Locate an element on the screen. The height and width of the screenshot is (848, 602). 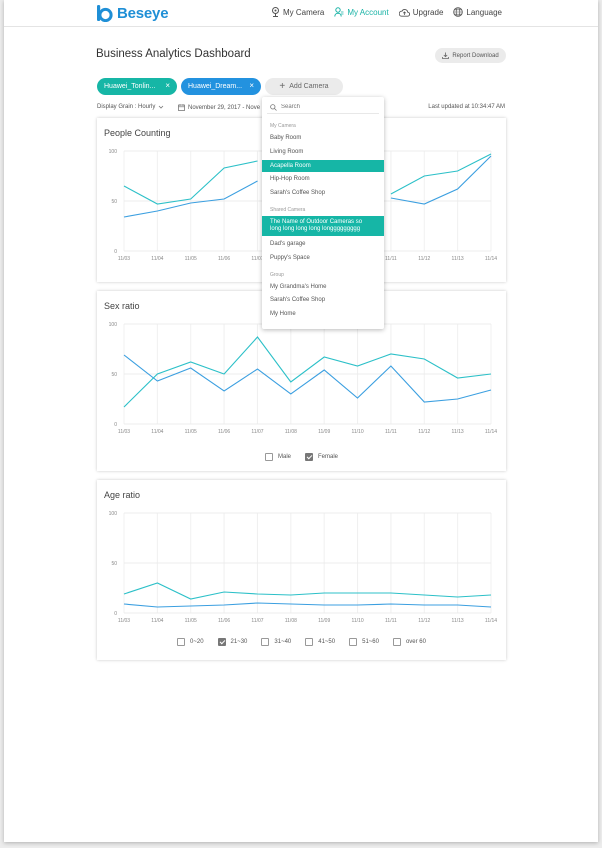
search-input is located at coordinates (326, 107).